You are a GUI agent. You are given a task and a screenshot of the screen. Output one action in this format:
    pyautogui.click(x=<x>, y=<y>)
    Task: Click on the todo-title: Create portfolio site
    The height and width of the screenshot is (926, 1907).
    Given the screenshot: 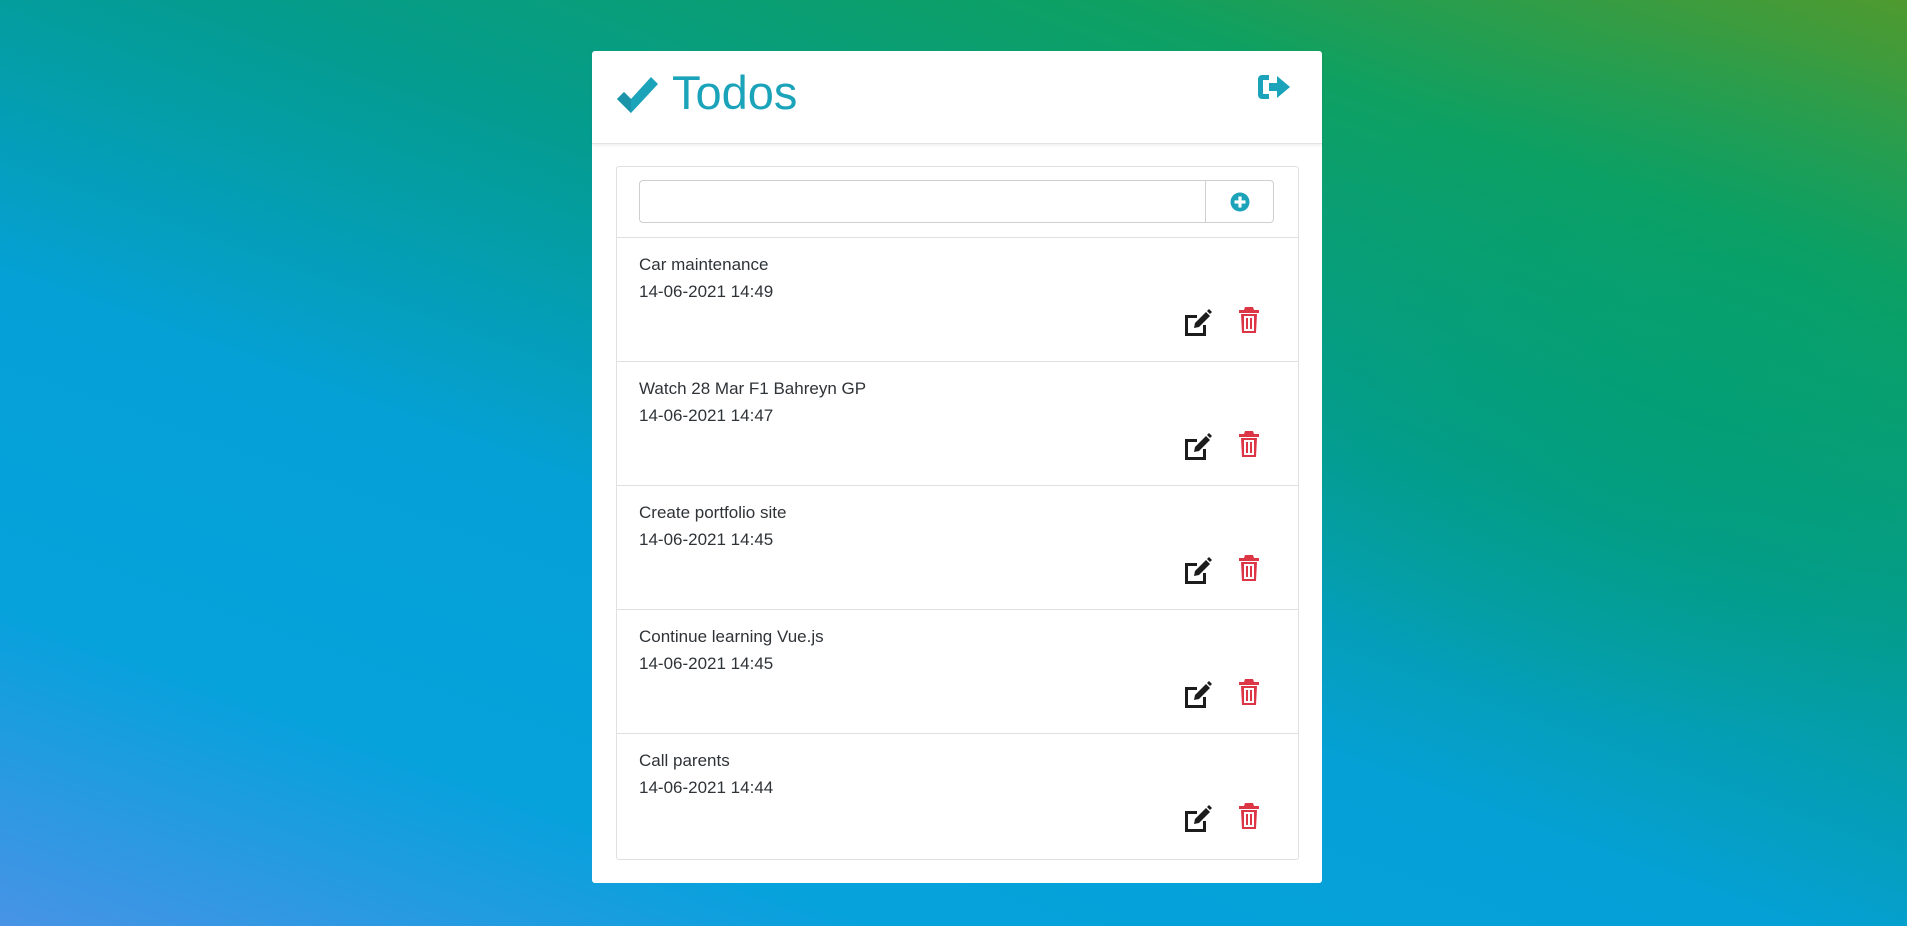 What is the action you would take?
    pyautogui.click(x=713, y=512)
    